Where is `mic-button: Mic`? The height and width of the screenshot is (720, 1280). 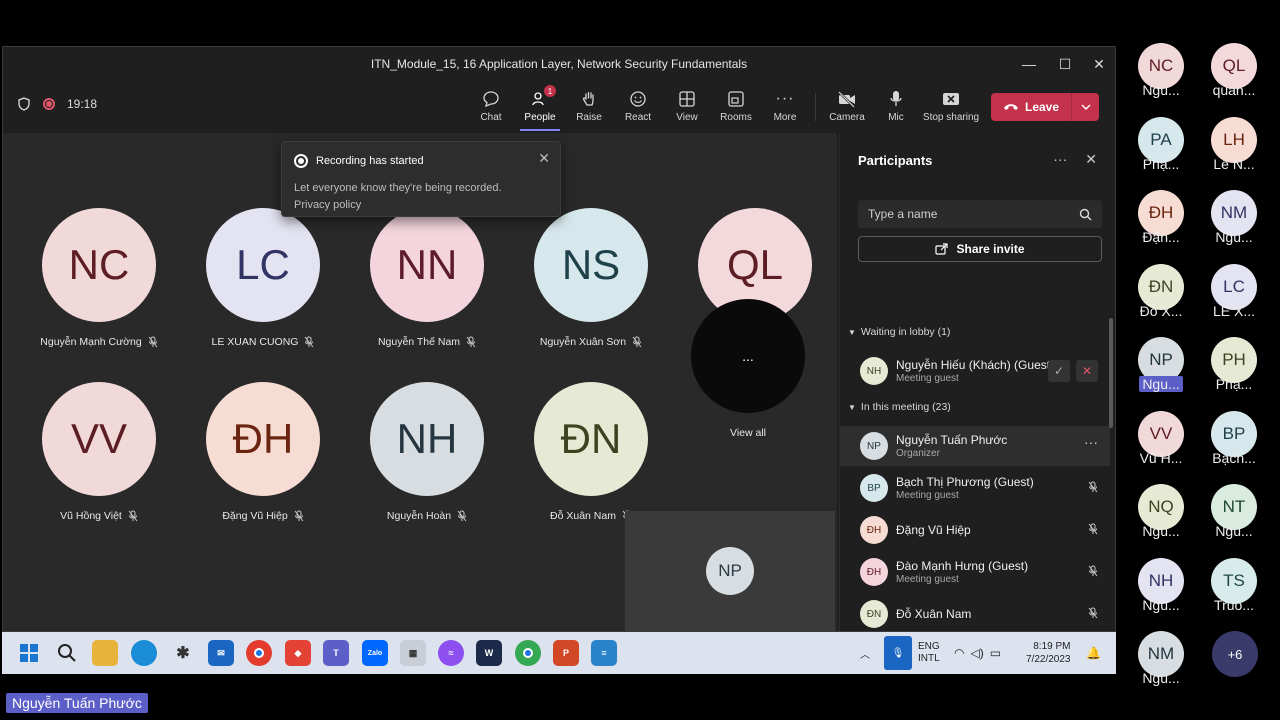 mic-button: Mic is located at coordinates (896, 109).